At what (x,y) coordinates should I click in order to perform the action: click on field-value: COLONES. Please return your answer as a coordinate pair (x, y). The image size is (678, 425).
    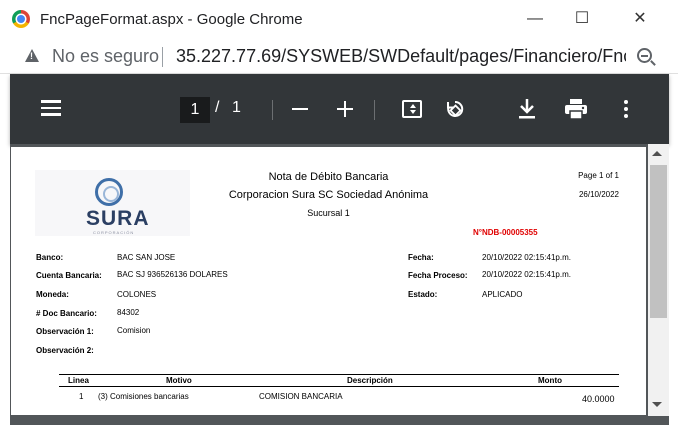
    Looking at the image, I should click on (137, 294).